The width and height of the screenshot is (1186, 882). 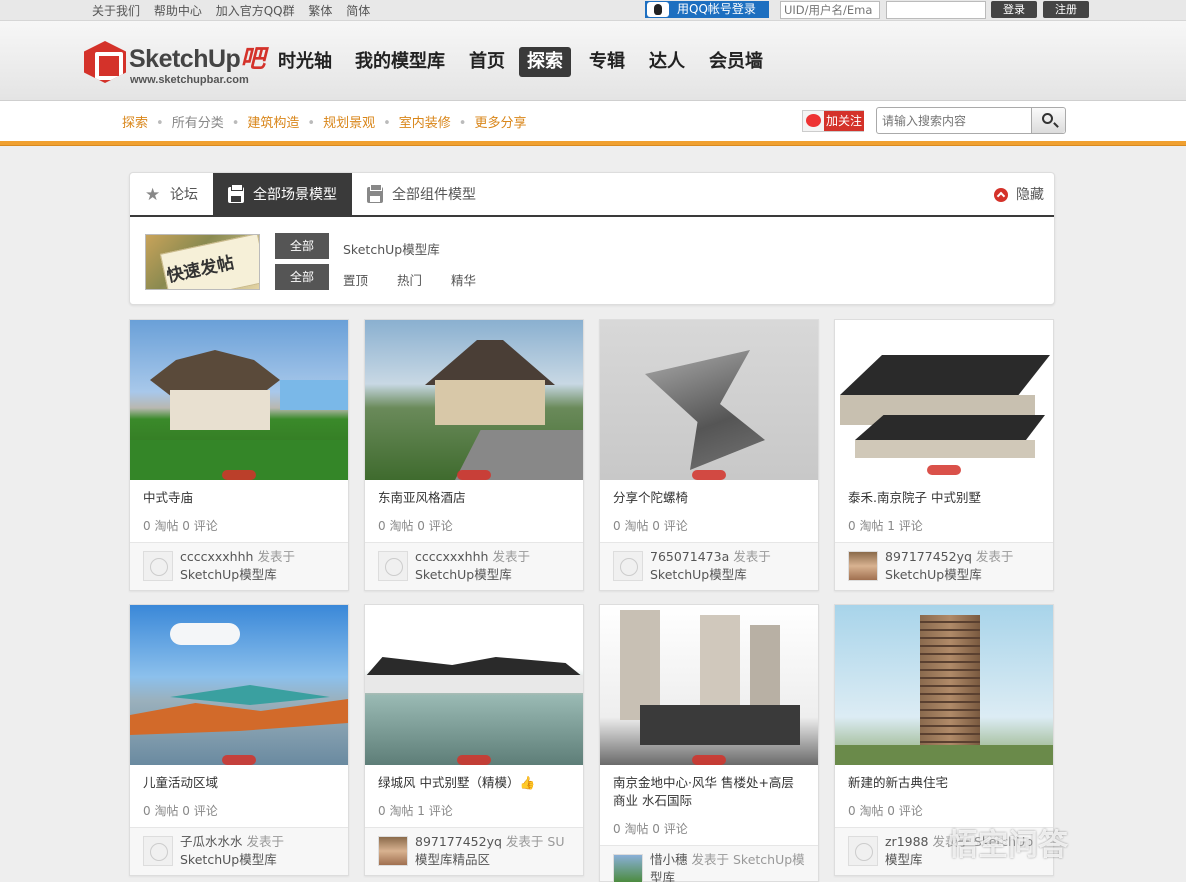 I want to click on author-name: 765071473a, so click(x=689, y=556).